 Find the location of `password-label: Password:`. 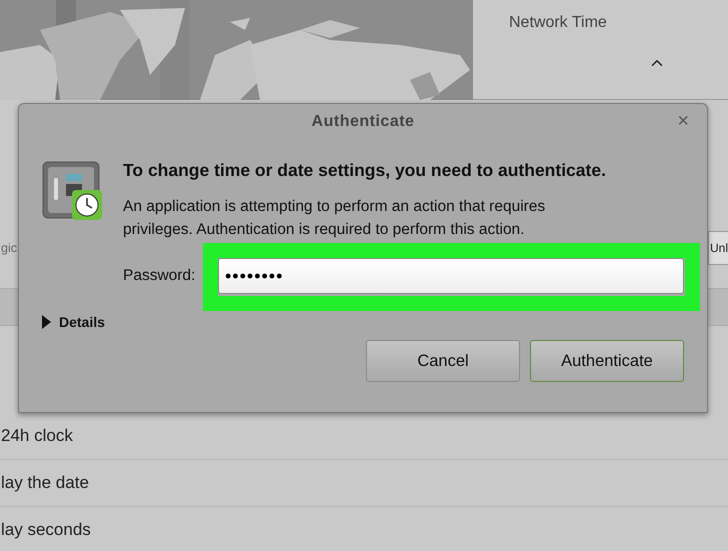

password-label: Password: is located at coordinates (159, 276).